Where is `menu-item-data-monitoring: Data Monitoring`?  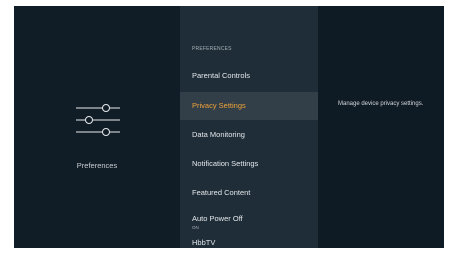
menu-item-data-monitoring: Data Monitoring is located at coordinates (249, 138).